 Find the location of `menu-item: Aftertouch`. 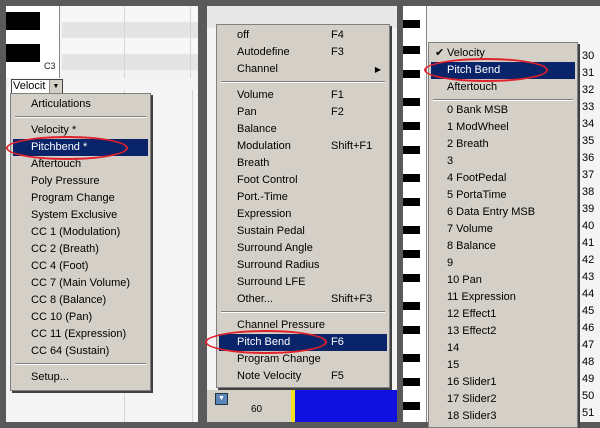

menu-item: Aftertouch is located at coordinates (503, 87).